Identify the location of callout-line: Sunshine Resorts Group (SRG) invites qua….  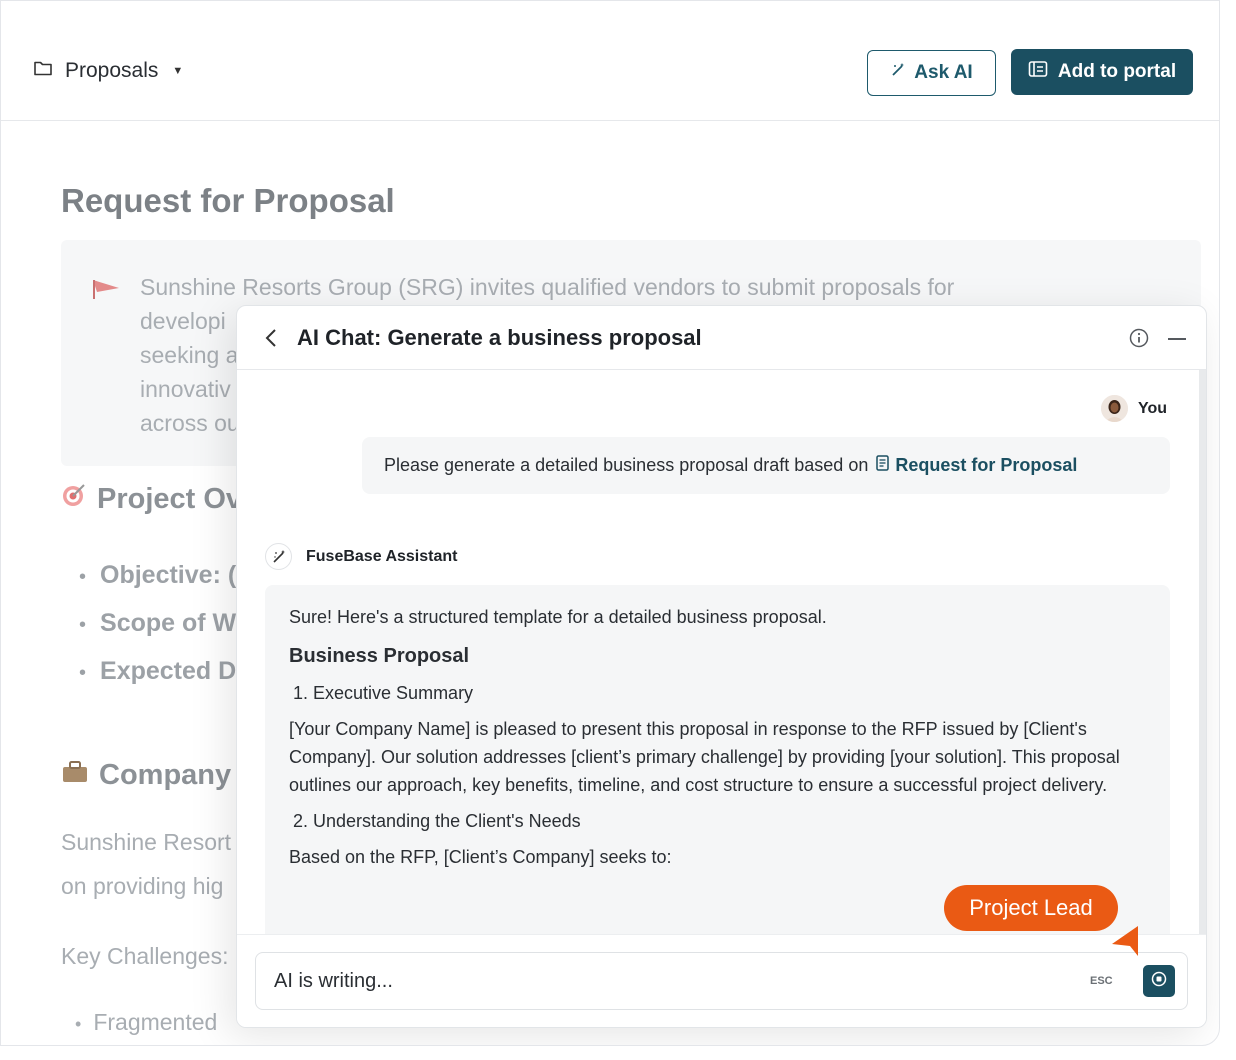
(547, 287).